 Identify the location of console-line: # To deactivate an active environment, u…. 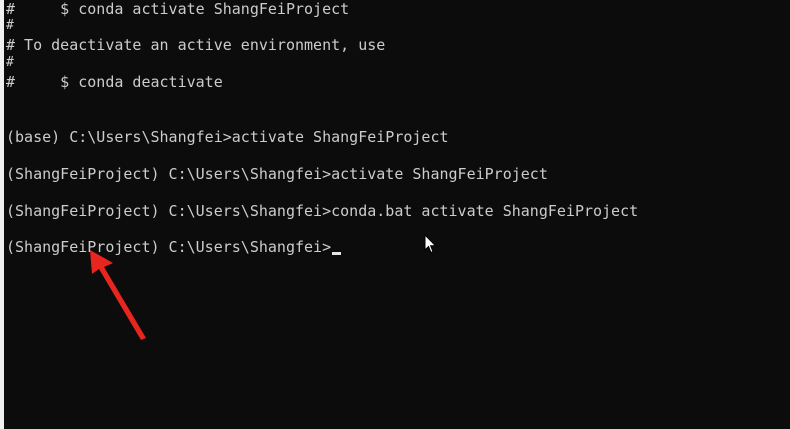
(196, 45).